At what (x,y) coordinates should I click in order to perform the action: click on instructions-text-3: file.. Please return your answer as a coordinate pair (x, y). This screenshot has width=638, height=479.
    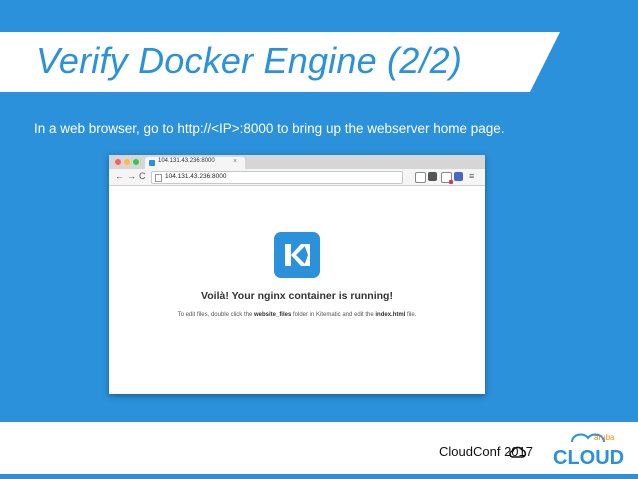
    Looking at the image, I should click on (411, 315).